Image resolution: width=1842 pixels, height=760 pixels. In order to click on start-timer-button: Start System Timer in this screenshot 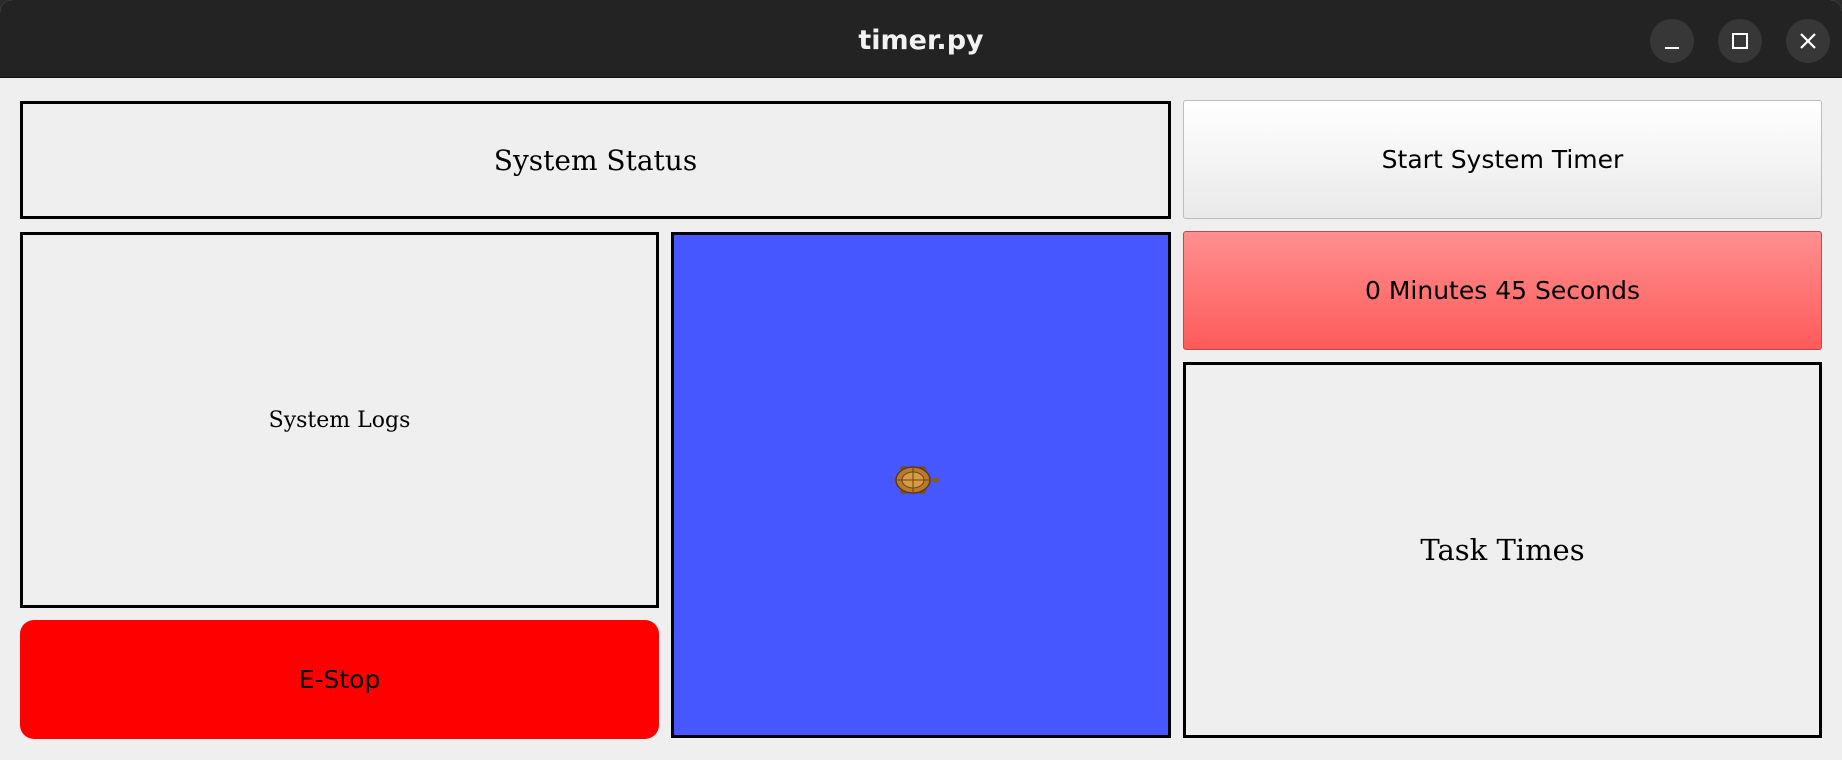, I will do `click(1502, 159)`.